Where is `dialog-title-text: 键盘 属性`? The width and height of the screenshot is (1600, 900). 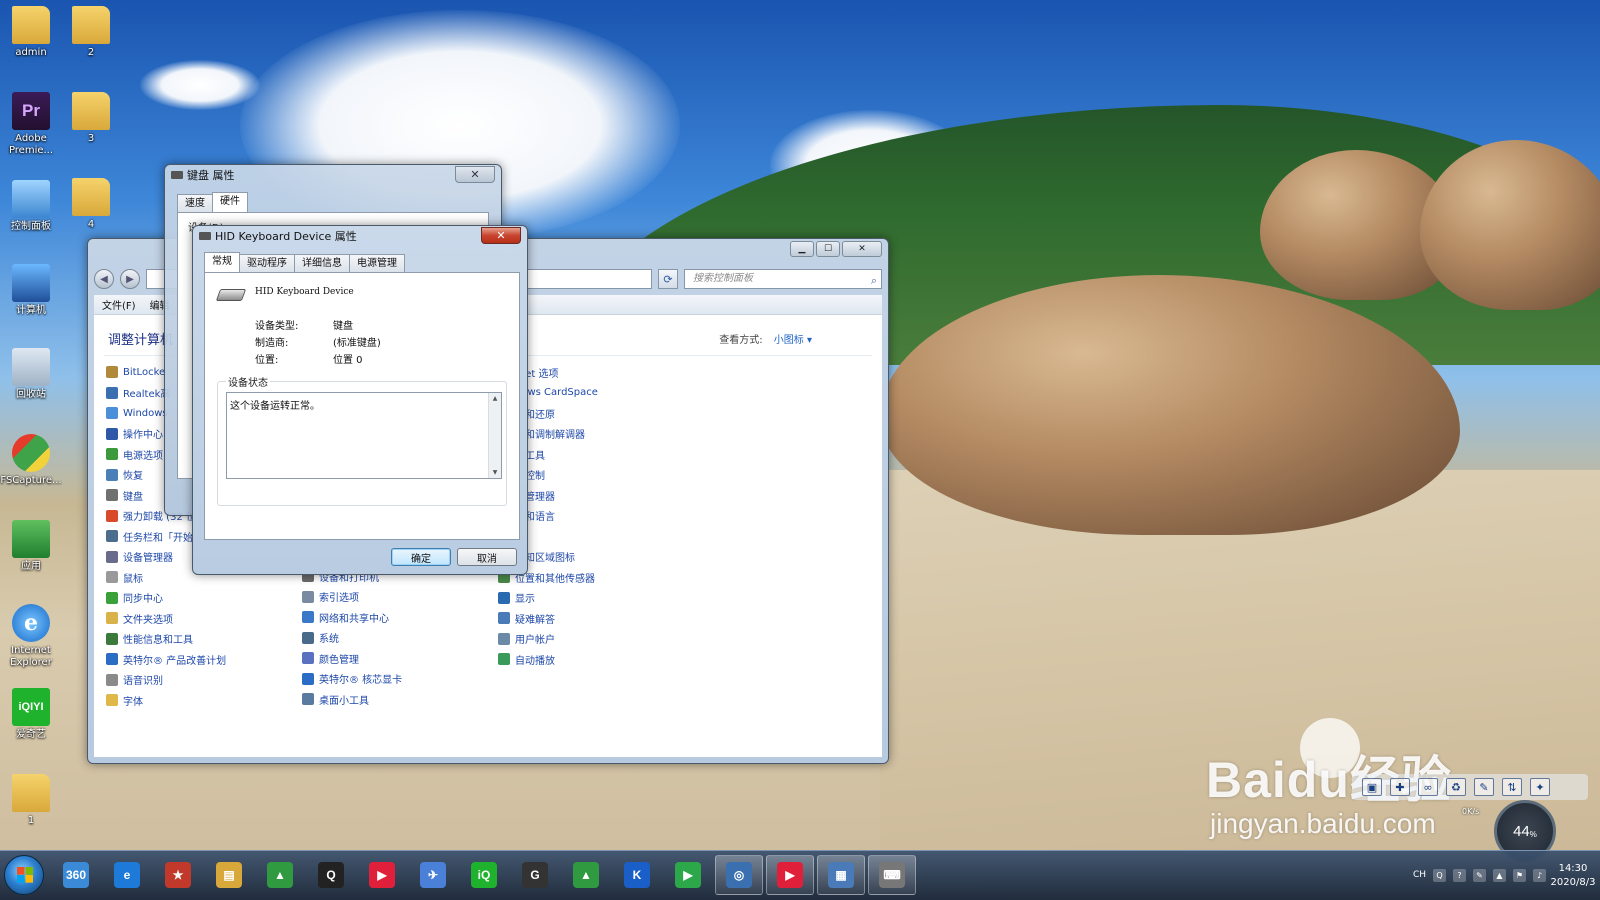 dialog-title-text: 键盘 属性 is located at coordinates (211, 175).